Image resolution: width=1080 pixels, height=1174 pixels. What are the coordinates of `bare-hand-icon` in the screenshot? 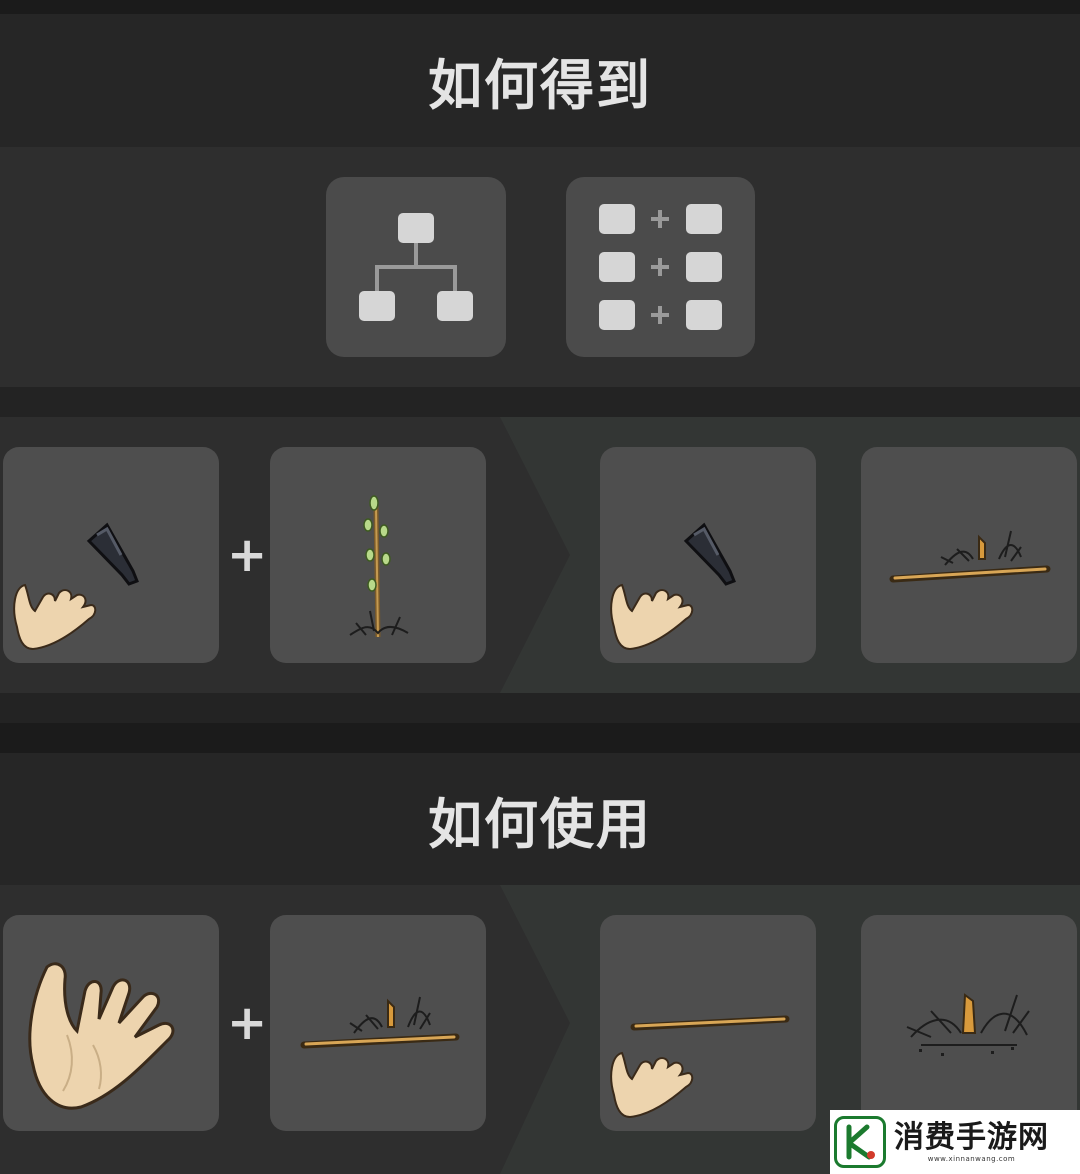 It's located at (101, 1036).